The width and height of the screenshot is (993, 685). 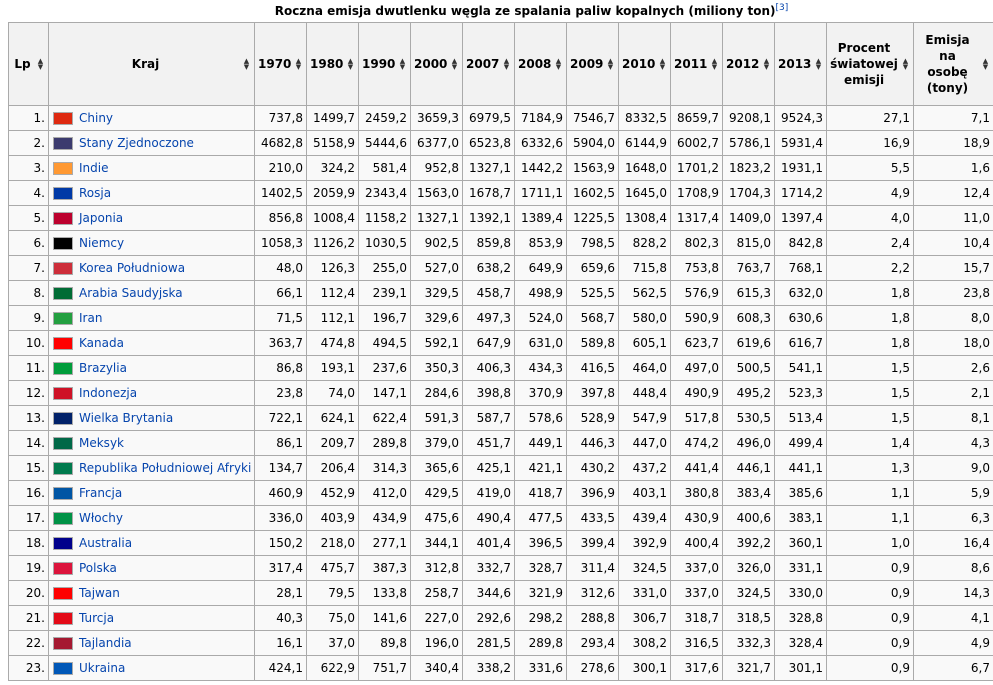 I want to click on emission-value-cell: 447,0, so click(x=644, y=443).